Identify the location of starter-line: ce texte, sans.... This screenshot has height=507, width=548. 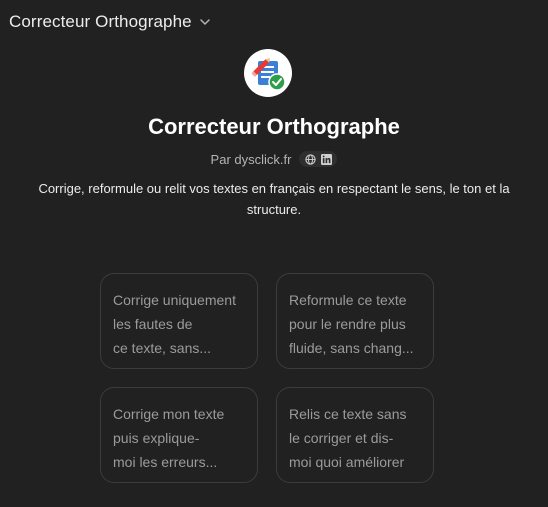
(162, 348).